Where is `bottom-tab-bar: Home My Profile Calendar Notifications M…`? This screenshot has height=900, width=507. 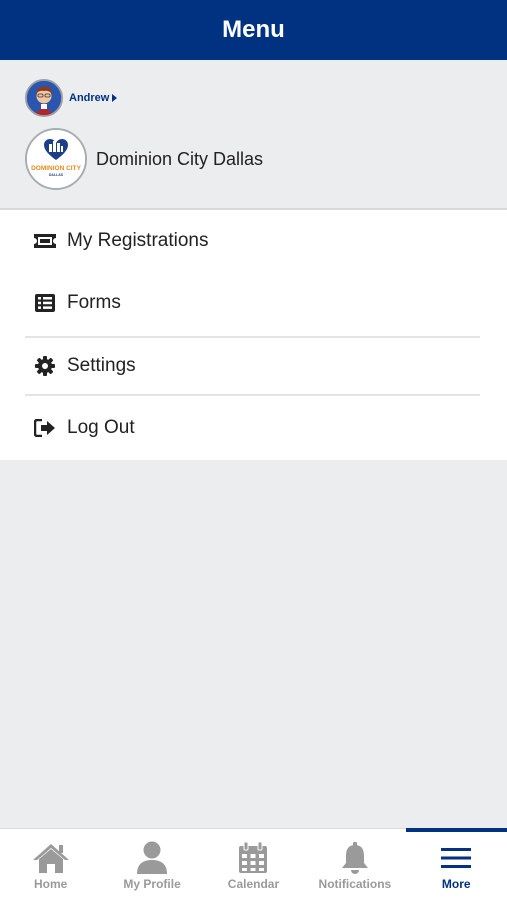 bottom-tab-bar: Home My Profile Calendar Notifications M… is located at coordinates (253, 864).